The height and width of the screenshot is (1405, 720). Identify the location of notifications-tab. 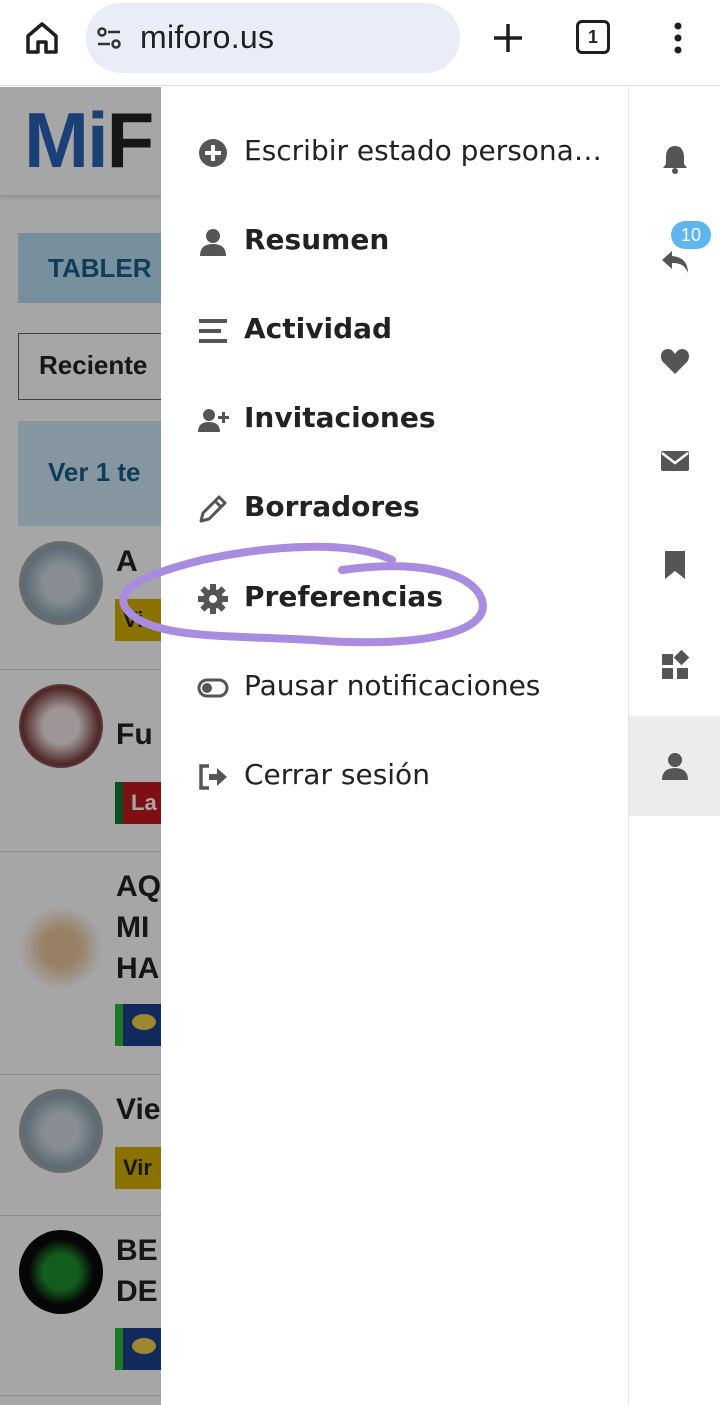
(674, 159).